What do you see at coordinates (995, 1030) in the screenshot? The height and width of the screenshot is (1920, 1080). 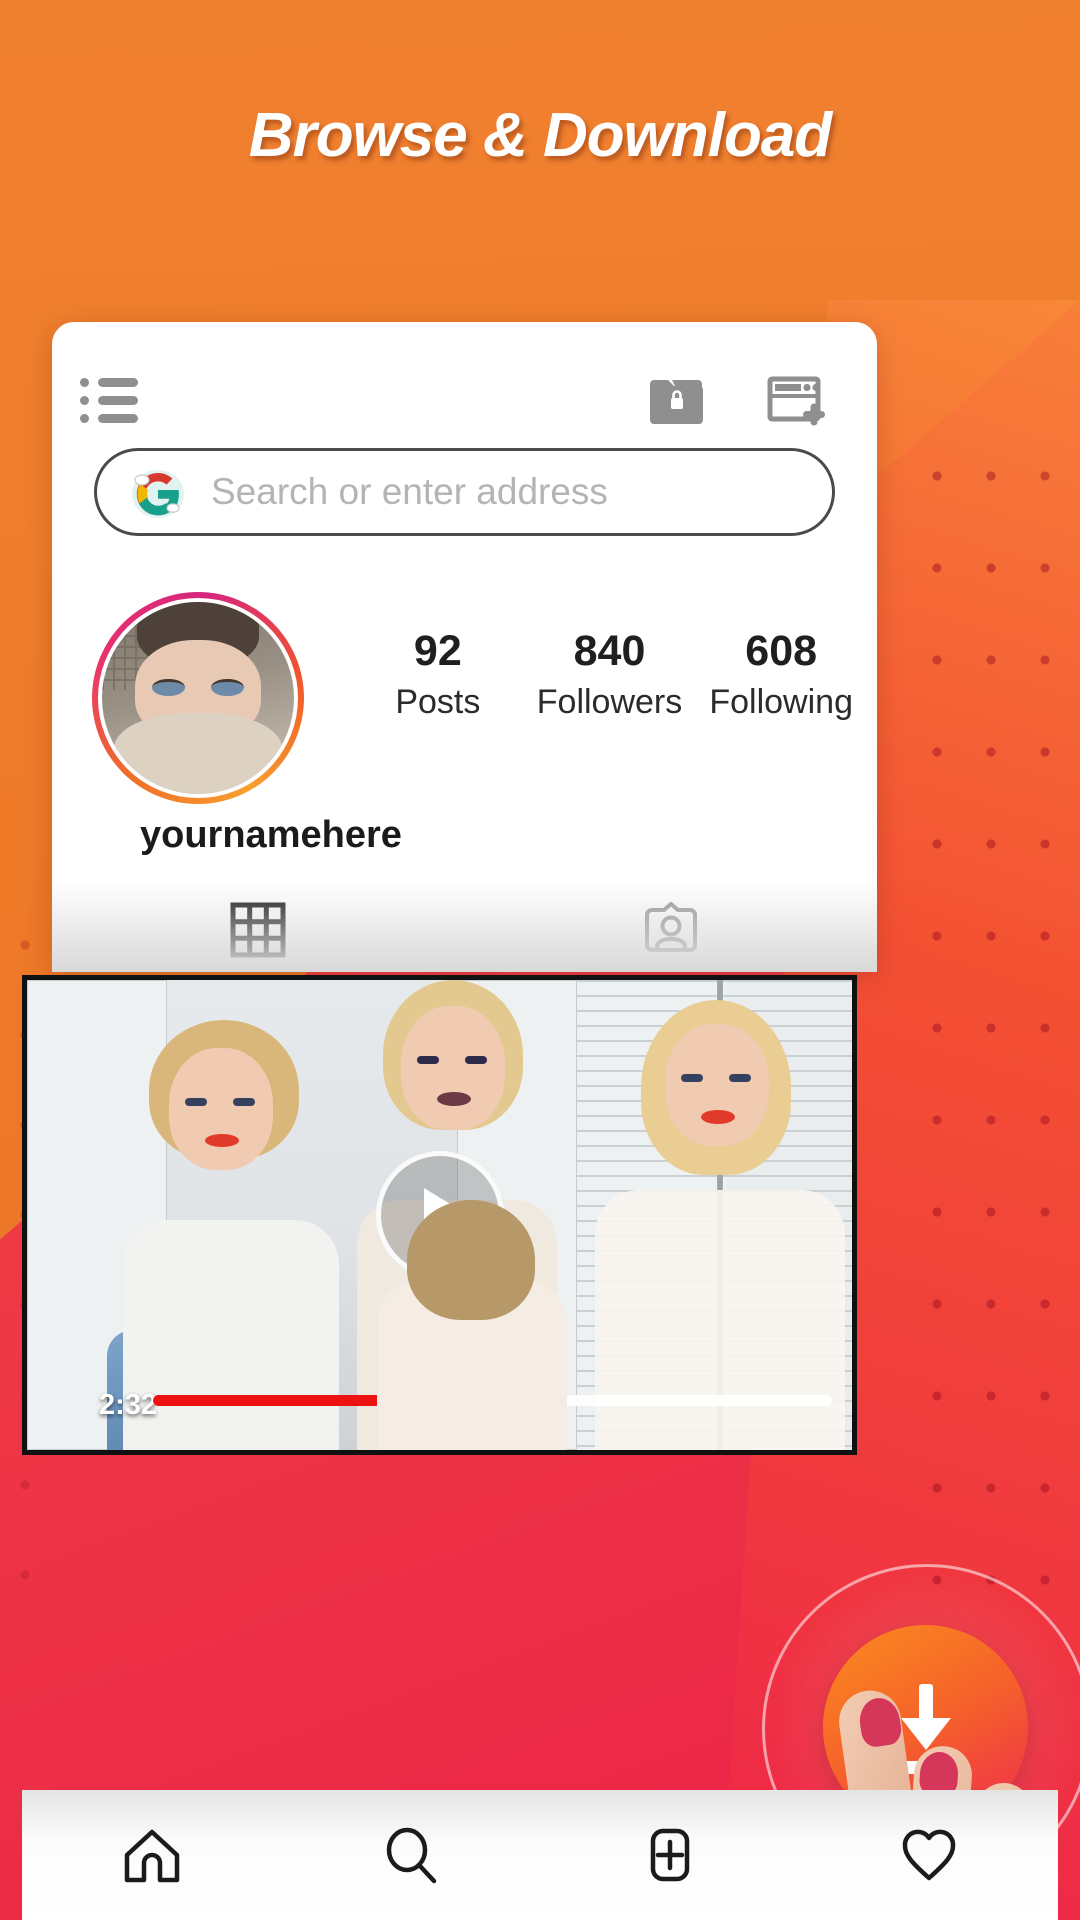 I see `background-dot-pattern` at bounding box center [995, 1030].